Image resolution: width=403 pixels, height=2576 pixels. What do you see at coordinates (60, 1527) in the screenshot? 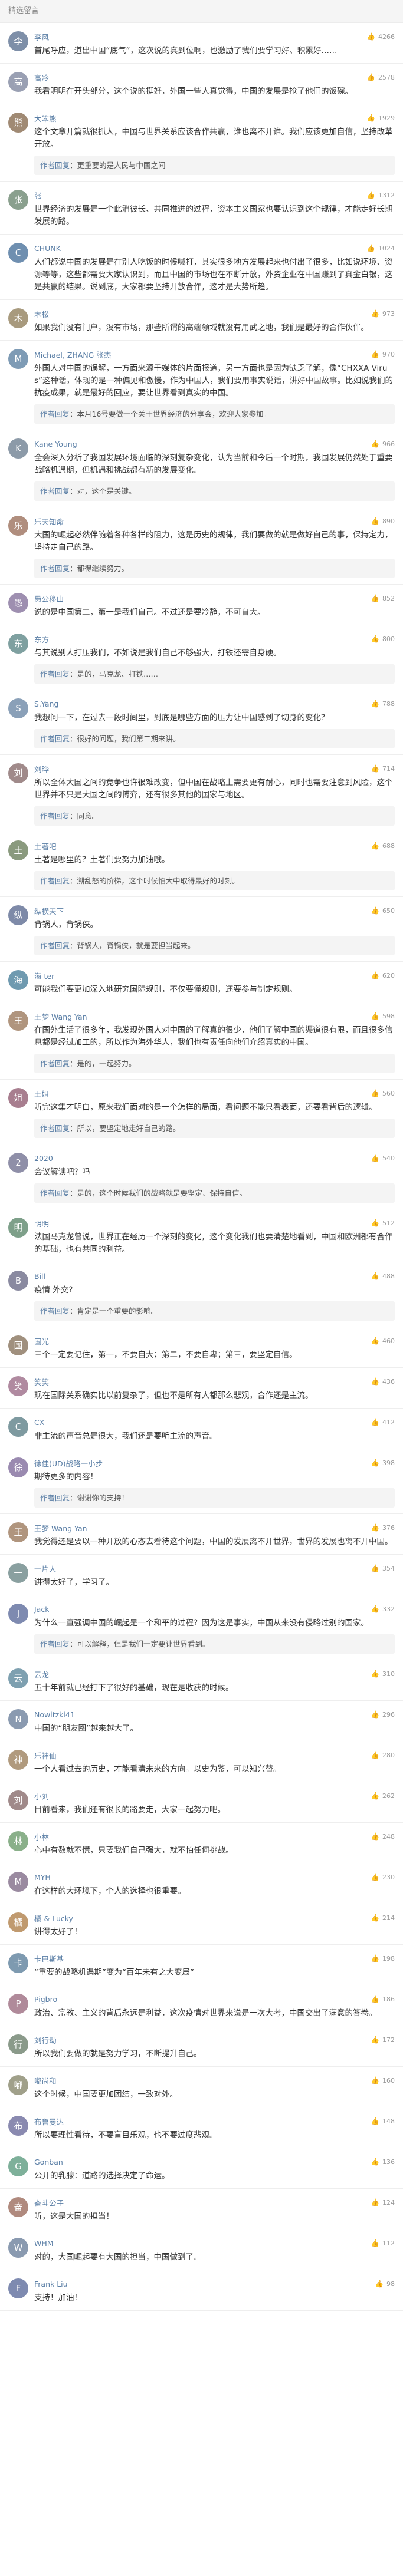
I see `comment-author: 王梦 Wang Yan` at bounding box center [60, 1527].